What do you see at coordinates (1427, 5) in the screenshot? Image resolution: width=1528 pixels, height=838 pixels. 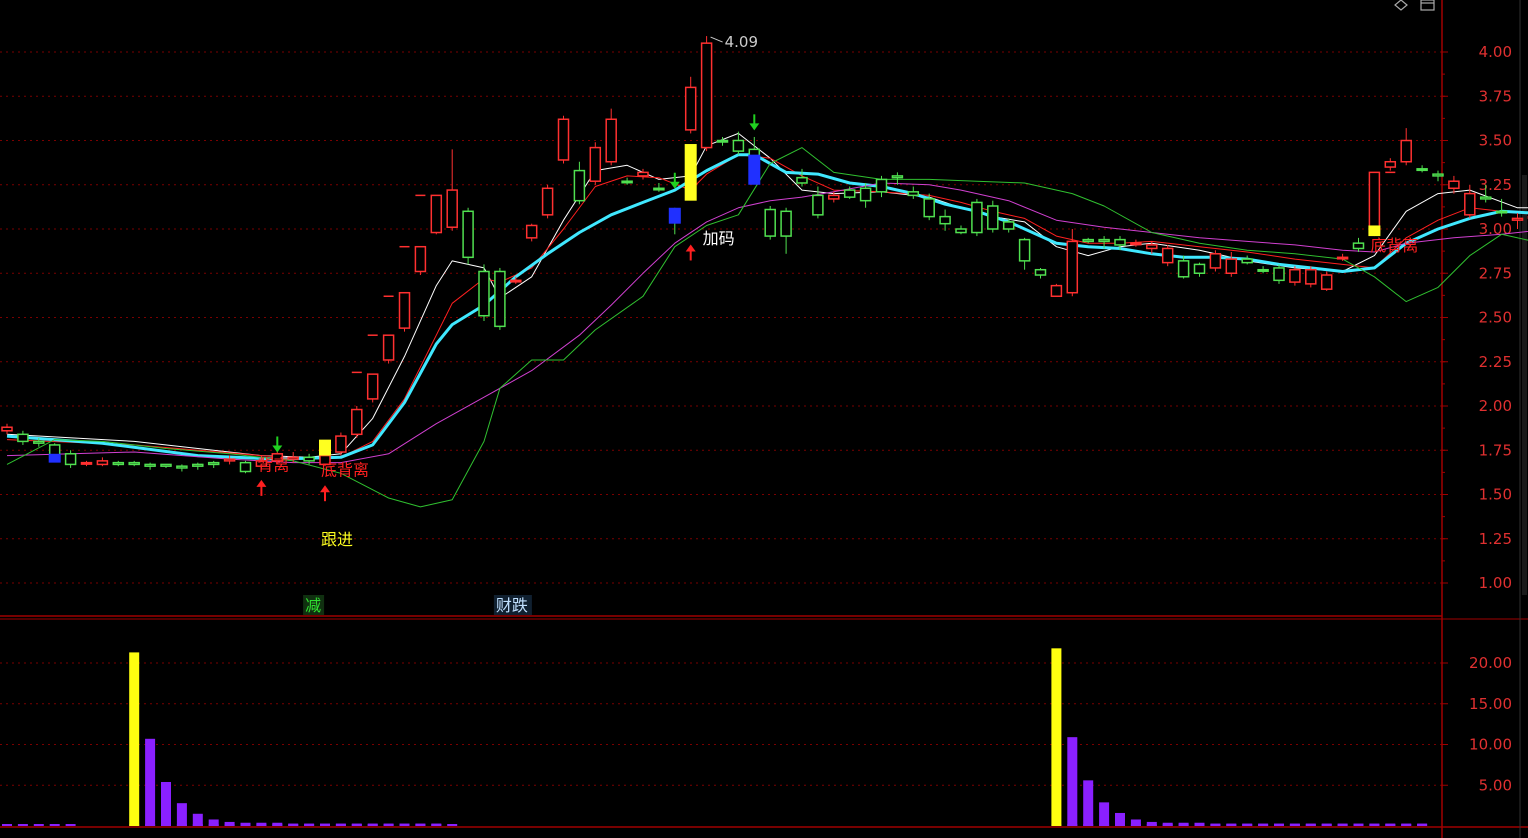 I see `window-icon` at bounding box center [1427, 5].